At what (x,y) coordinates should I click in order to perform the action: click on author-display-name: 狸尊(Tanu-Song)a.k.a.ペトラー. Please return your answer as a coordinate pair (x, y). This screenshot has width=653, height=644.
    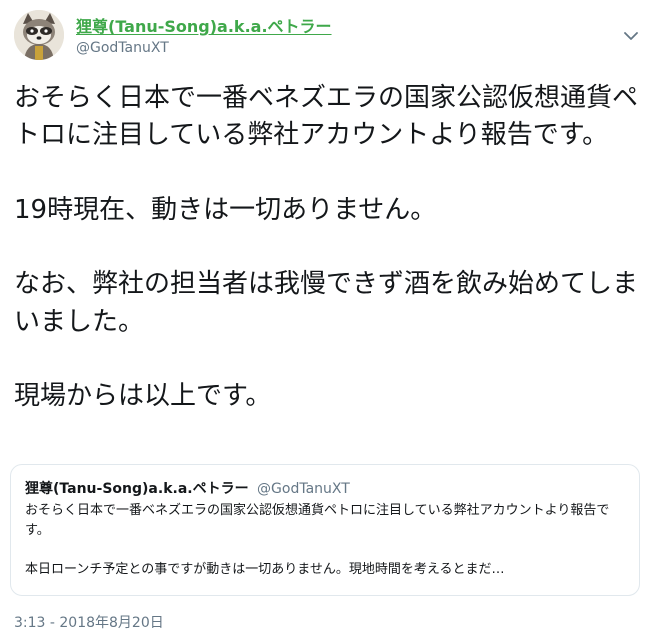
    Looking at the image, I should click on (204, 25).